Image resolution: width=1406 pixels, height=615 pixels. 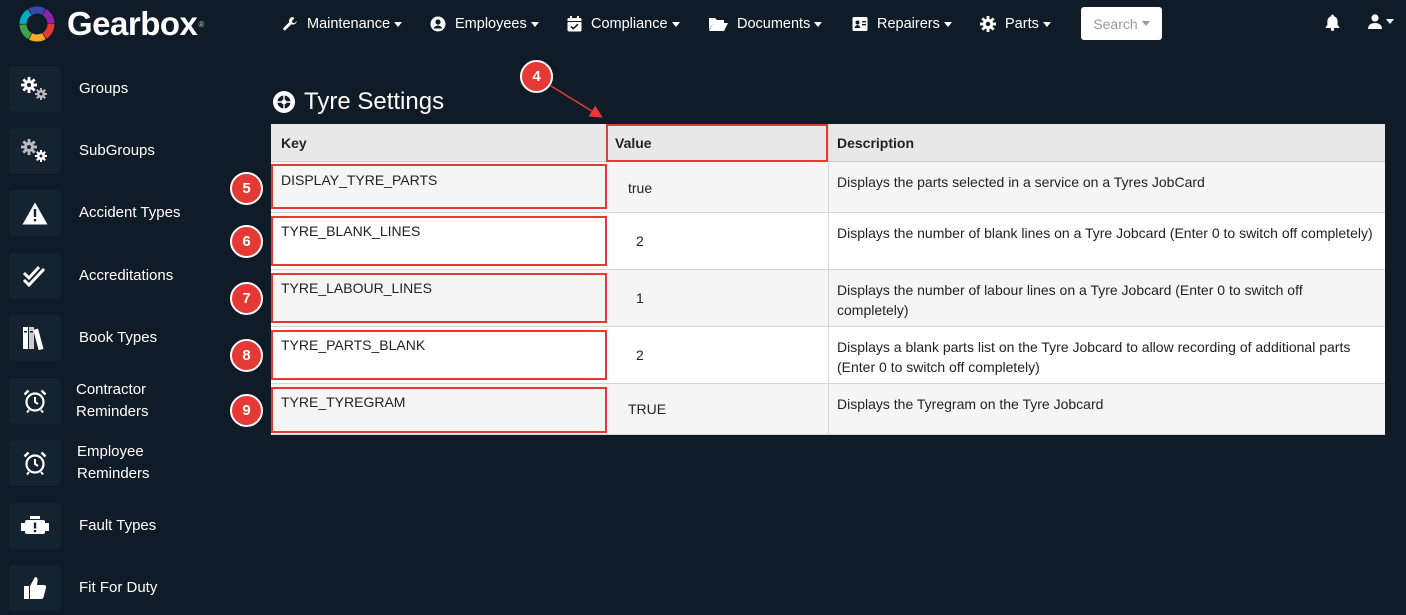 I want to click on nav-compliance-label: Compliance, so click(x=629, y=24).